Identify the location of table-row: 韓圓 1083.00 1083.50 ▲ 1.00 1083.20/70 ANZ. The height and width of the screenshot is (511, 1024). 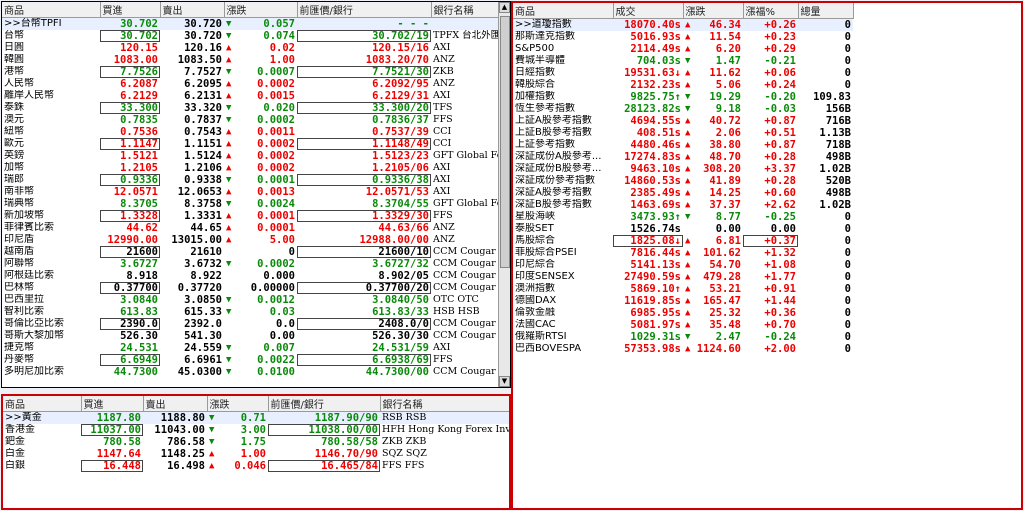
(251, 60).